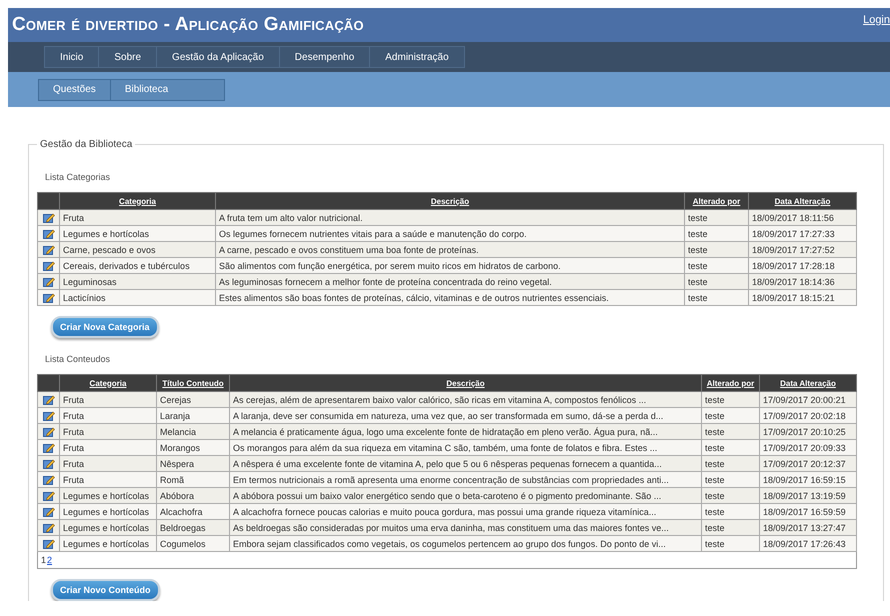 The width and height of the screenshot is (890, 616). Describe the element at coordinates (72, 57) in the screenshot. I see `nav-item: Inicio` at that location.